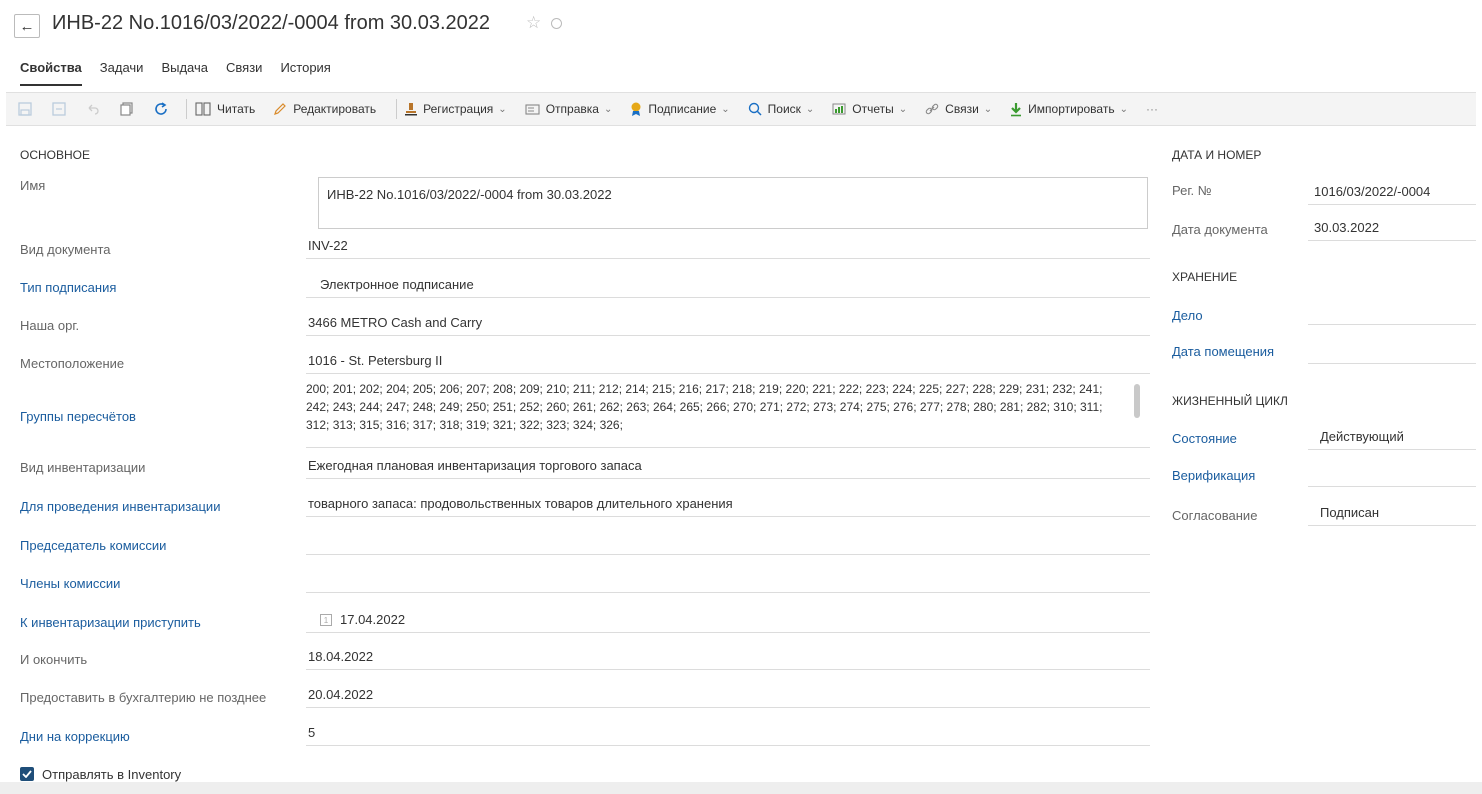  What do you see at coordinates (1217, 155) in the screenshot?
I see `section-title-date: ДАТА И НОМЕР` at bounding box center [1217, 155].